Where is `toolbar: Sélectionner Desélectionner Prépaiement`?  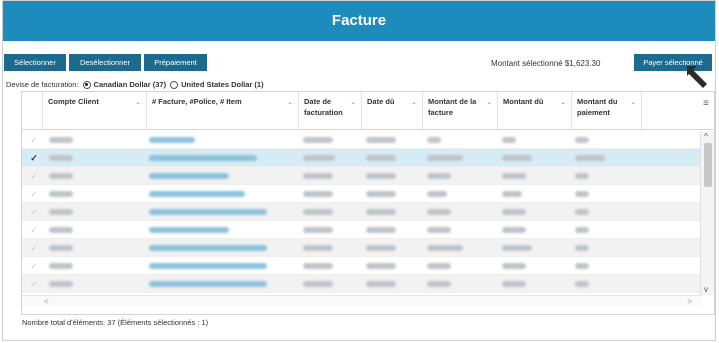 toolbar: Sélectionner Desélectionner Prépaiement is located at coordinates (105, 62).